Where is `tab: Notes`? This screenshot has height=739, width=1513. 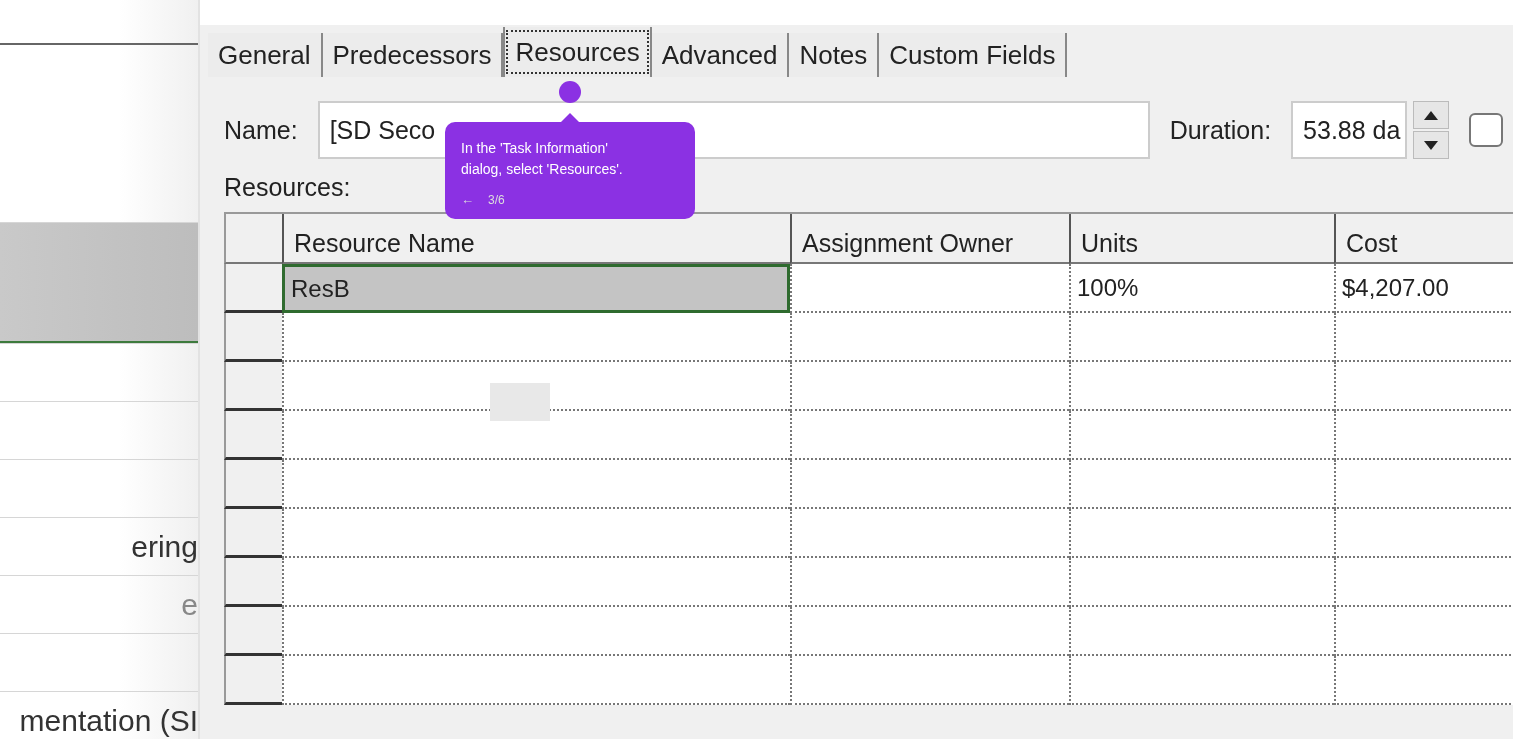 tab: Notes is located at coordinates (834, 55).